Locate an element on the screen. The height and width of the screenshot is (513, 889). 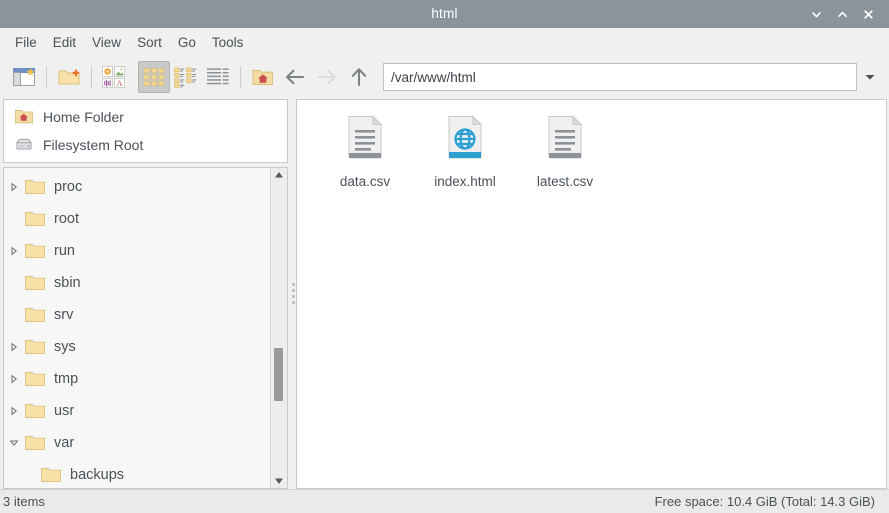
tree-item-label: backups is located at coordinates (97, 475).